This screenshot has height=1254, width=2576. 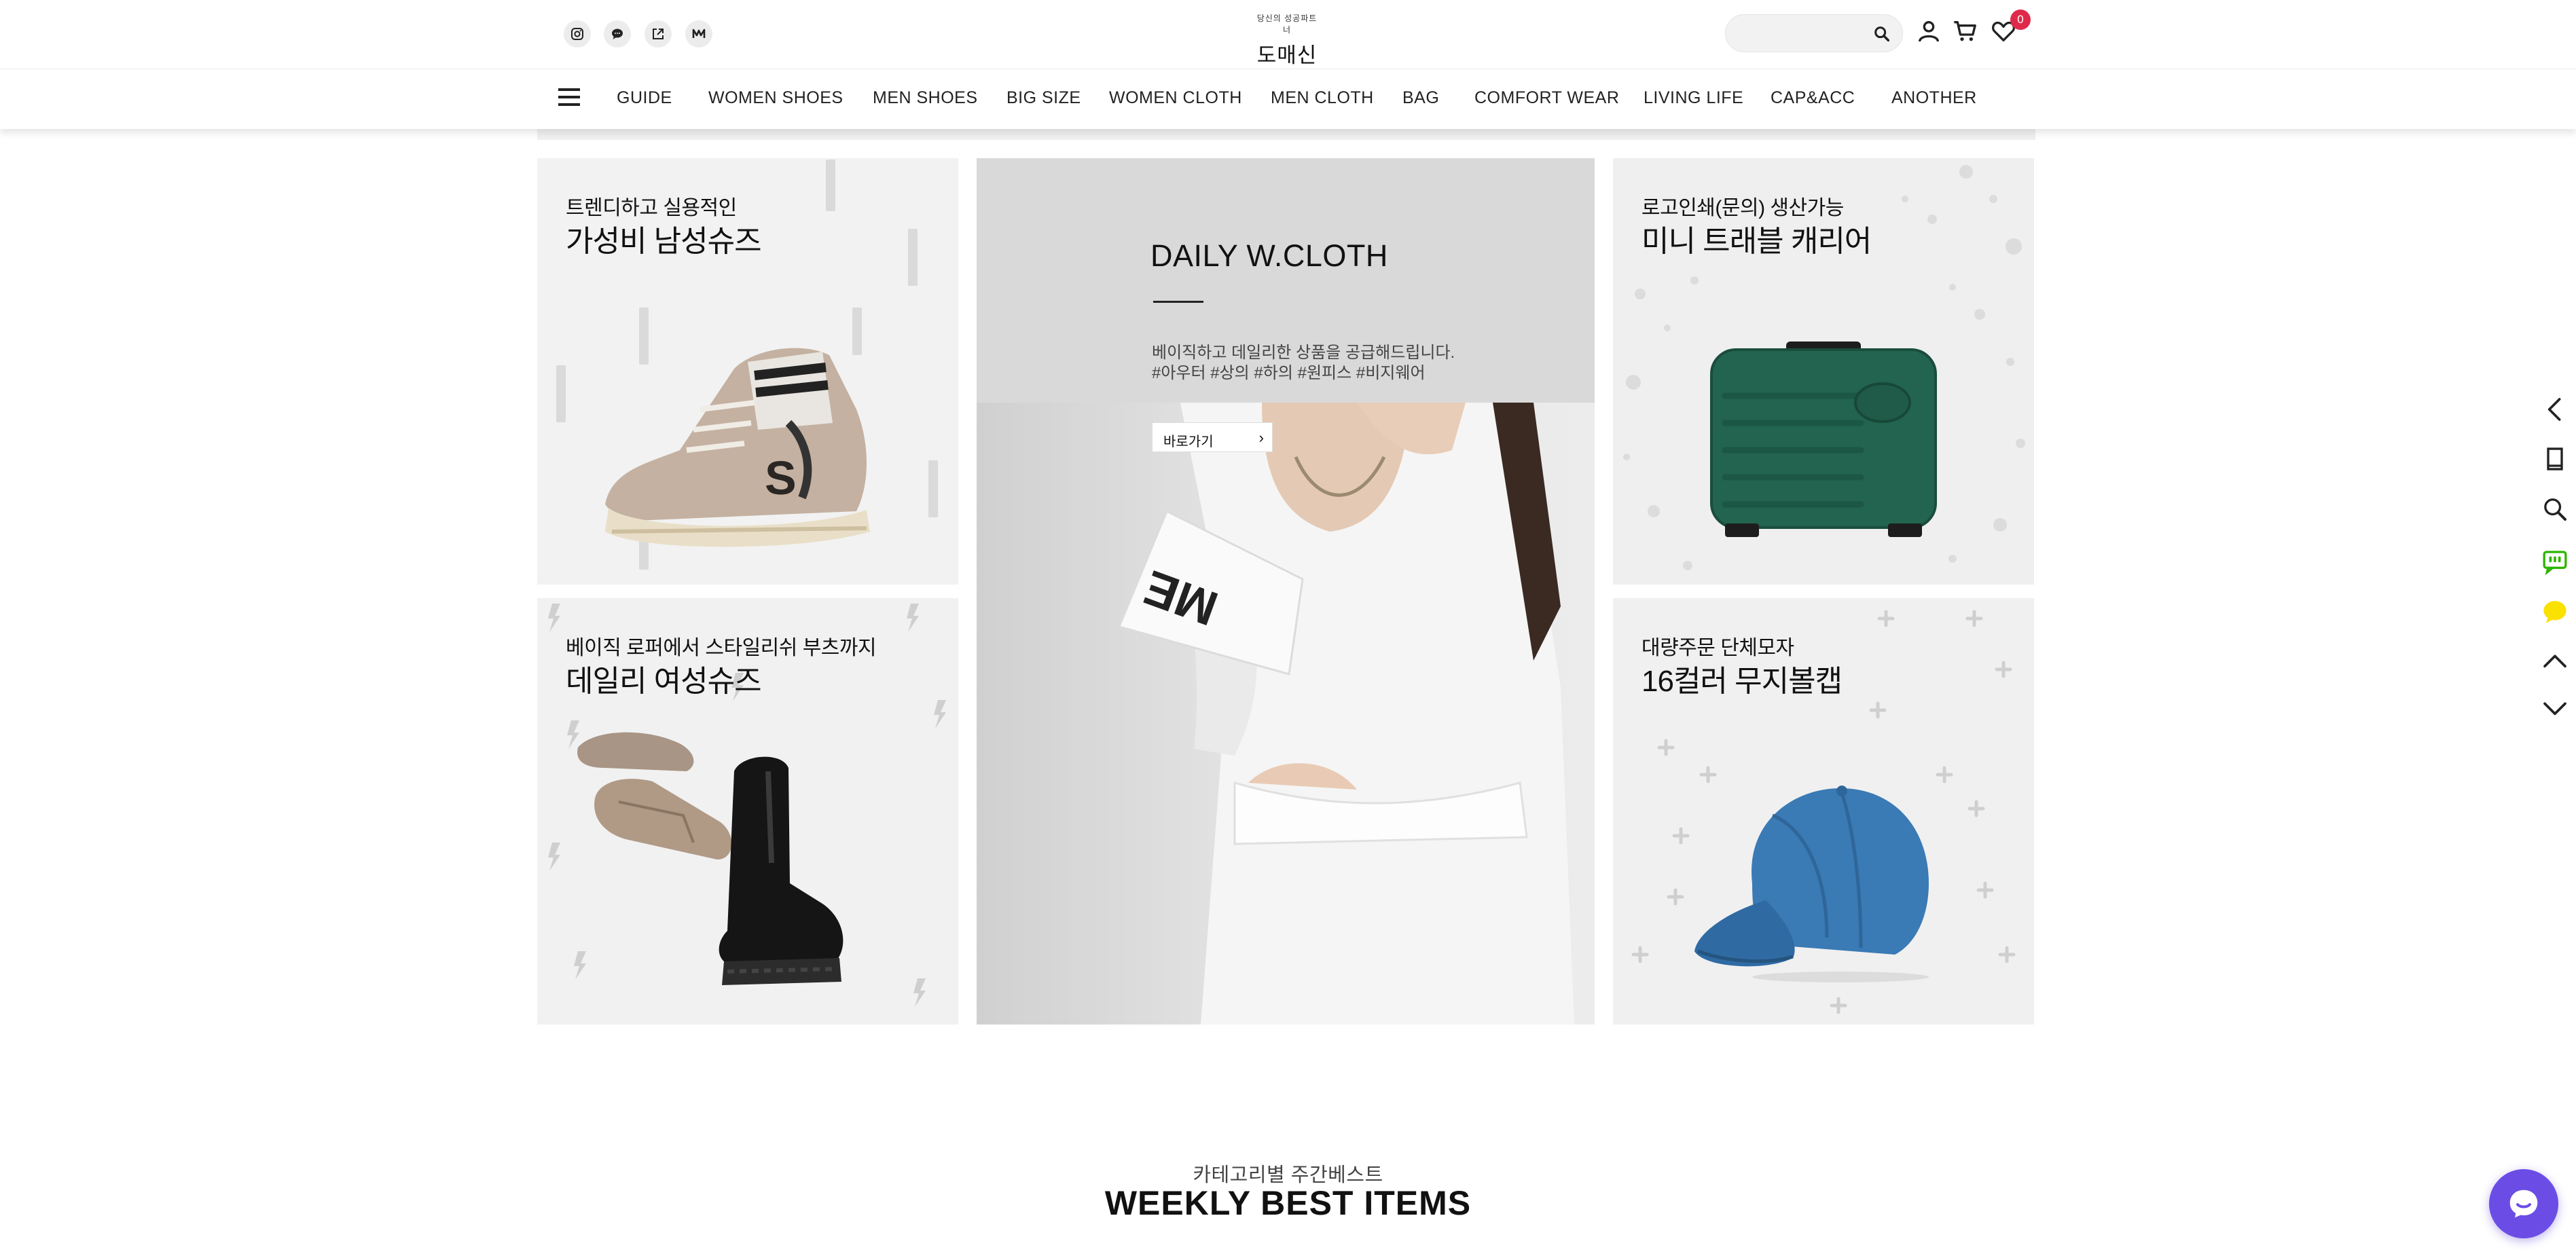 I want to click on chat-button, so click(x=2523, y=1203).